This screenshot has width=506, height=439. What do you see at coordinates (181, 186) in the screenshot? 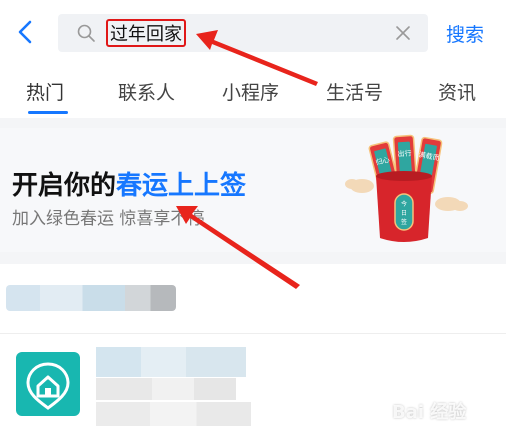
I see `banner-title-highlight: 春运上上签` at bounding box center [181, 186].